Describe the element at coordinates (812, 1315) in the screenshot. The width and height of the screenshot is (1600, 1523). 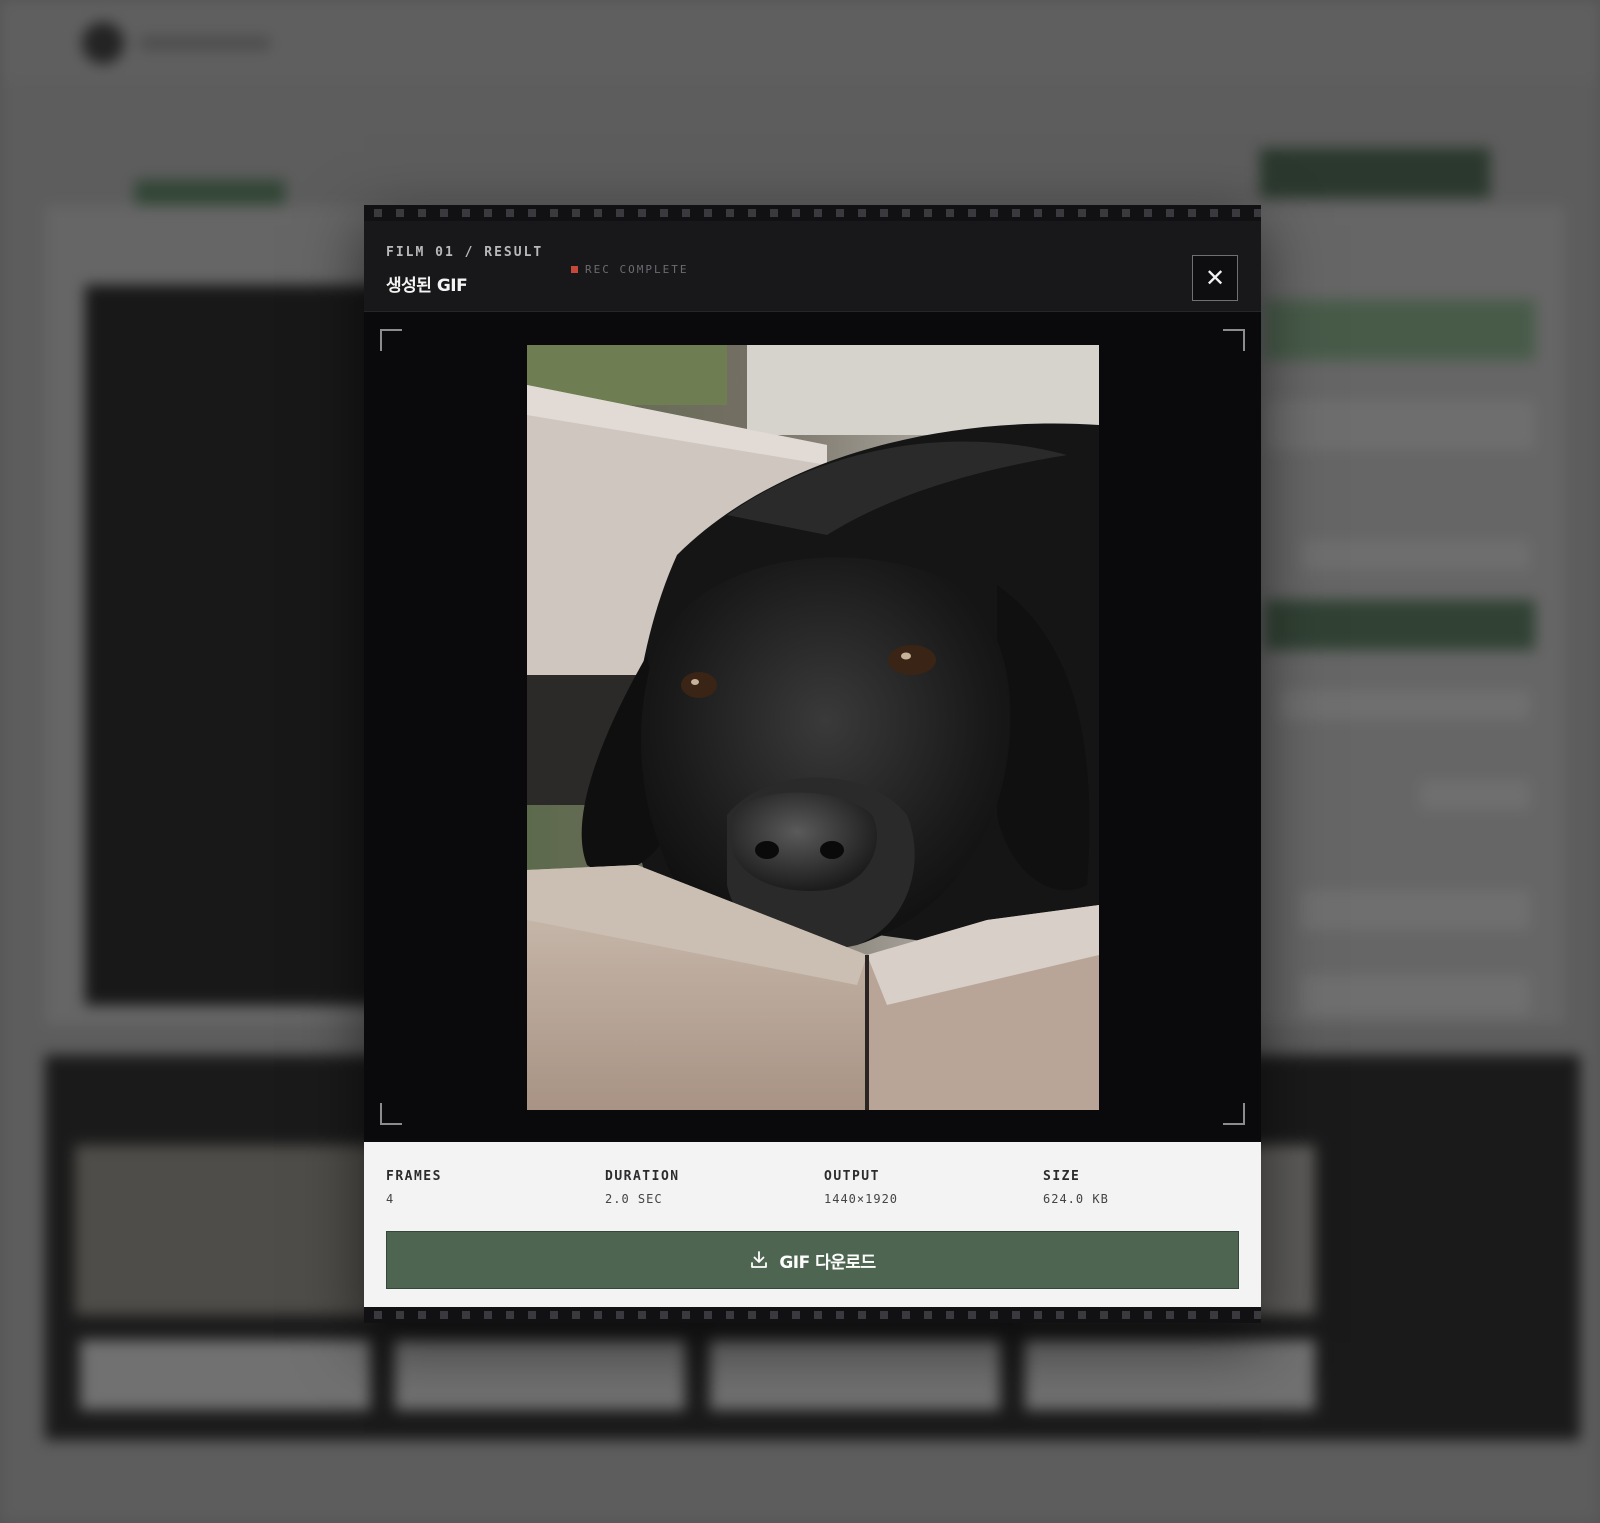
I see `film-sprocket-bottom` at that location.